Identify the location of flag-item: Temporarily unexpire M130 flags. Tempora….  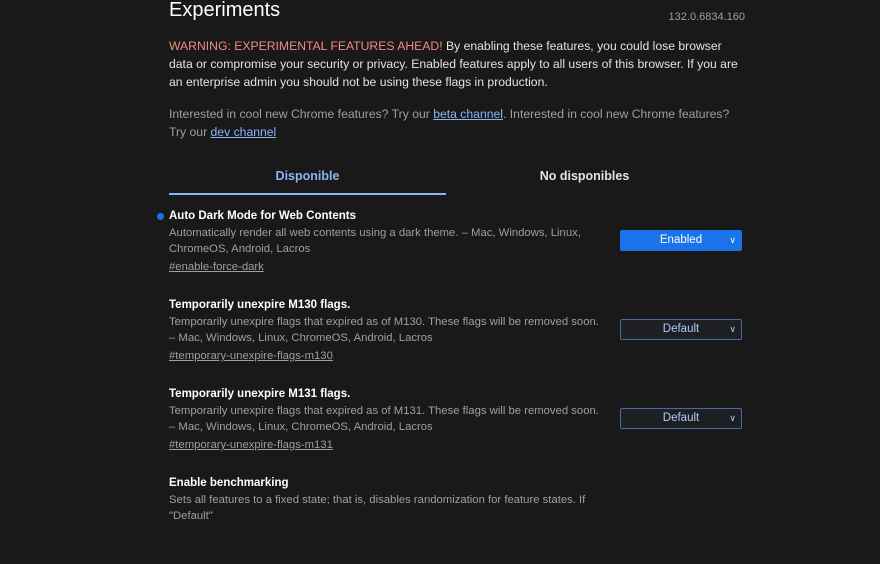
(457, 341).